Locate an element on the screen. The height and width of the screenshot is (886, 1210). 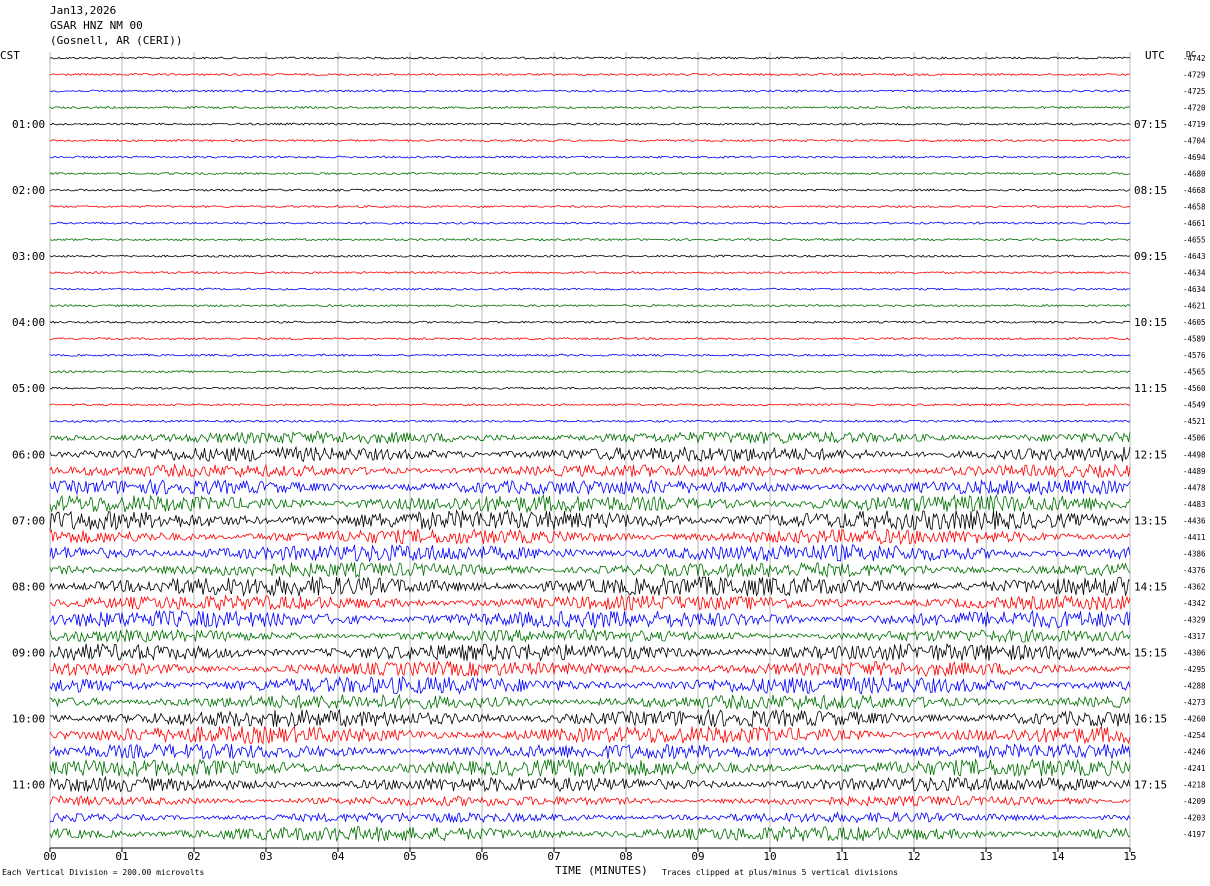
dc-offset-label: -4203 is located at coordinates (1194, 817).